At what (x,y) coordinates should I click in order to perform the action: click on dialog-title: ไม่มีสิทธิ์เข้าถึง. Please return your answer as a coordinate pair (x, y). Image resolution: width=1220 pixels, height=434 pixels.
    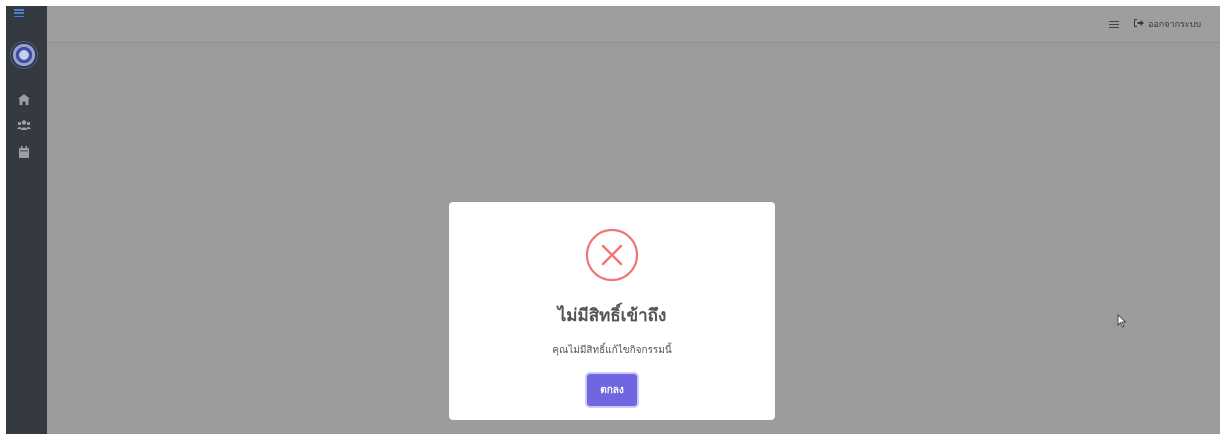
    Looking at the image, I should click on (612, 316).